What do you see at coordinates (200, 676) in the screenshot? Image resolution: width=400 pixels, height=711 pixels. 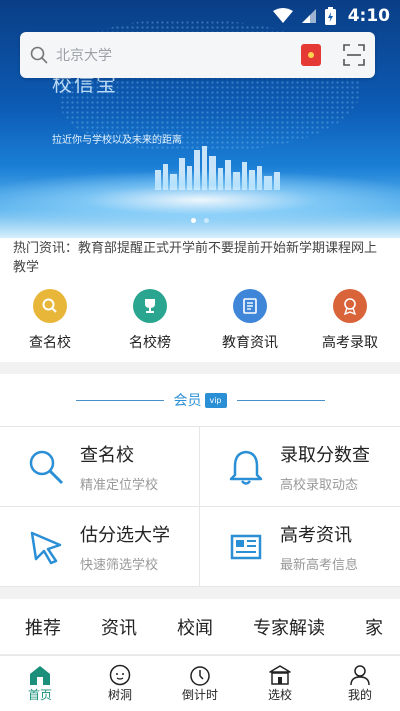 I see `timer-icon` at bounding box center [200, 676].